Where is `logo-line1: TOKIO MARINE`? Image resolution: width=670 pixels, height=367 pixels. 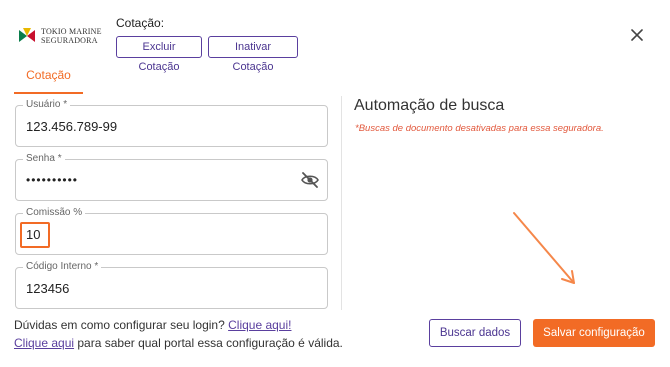
logo-line1: TOKIO MARINE is located at coordinates (71, 31).